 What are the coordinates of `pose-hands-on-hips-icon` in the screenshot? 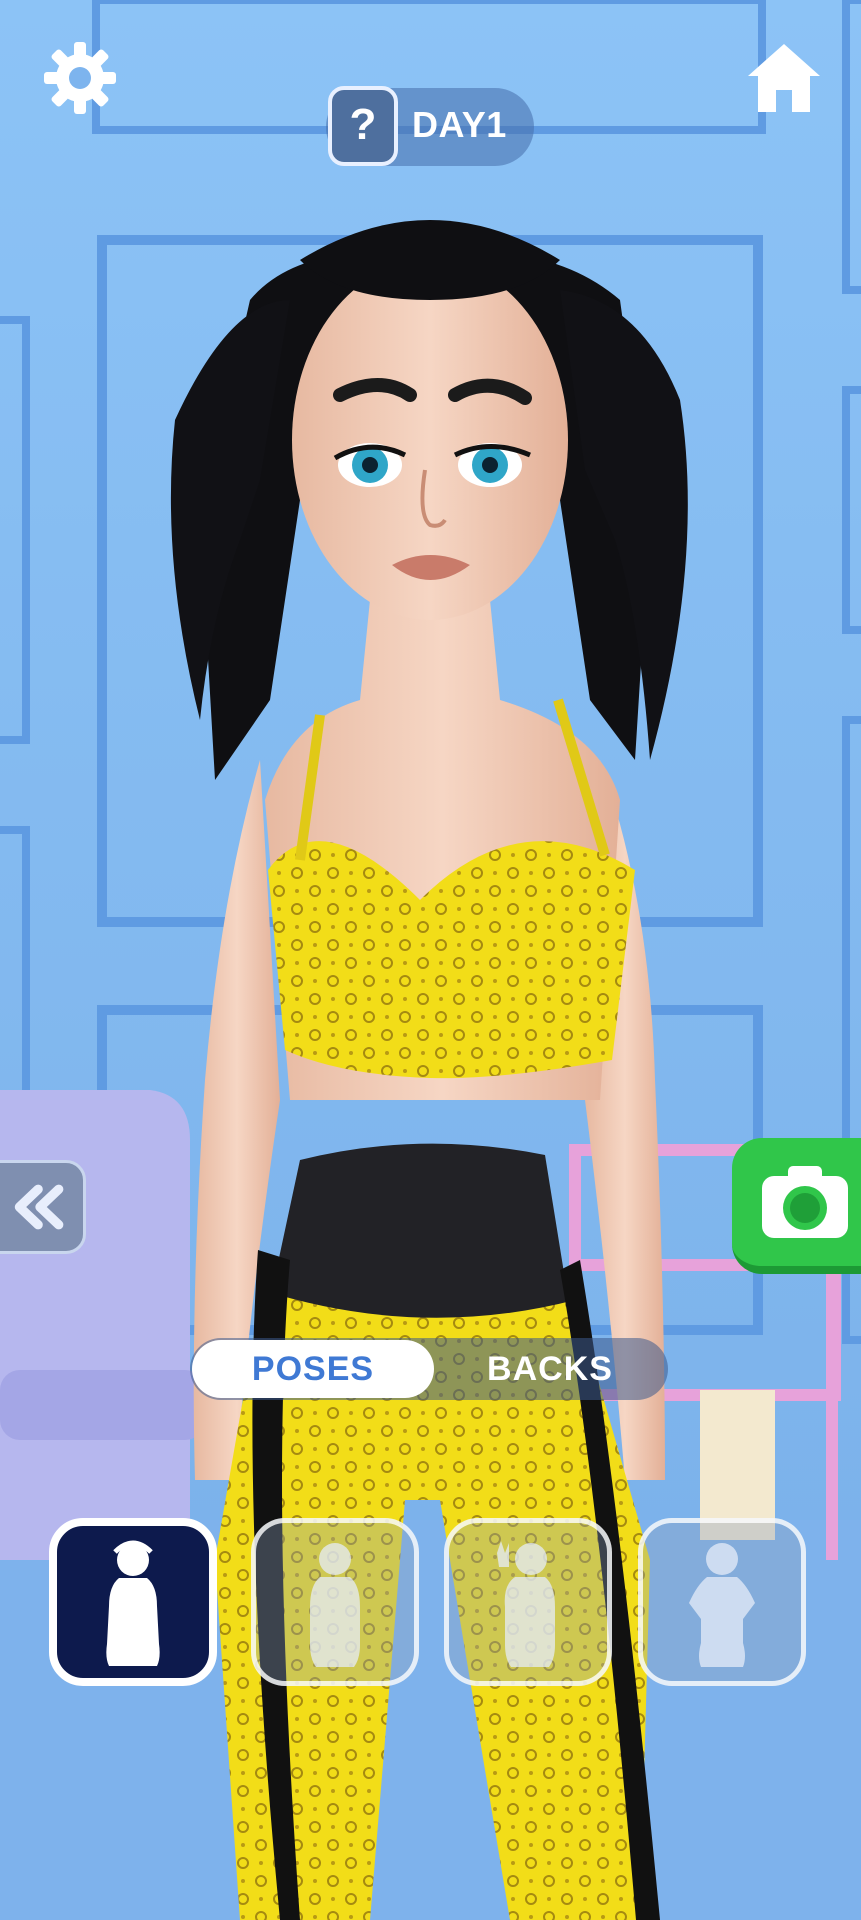 It's located at (722, 1605).